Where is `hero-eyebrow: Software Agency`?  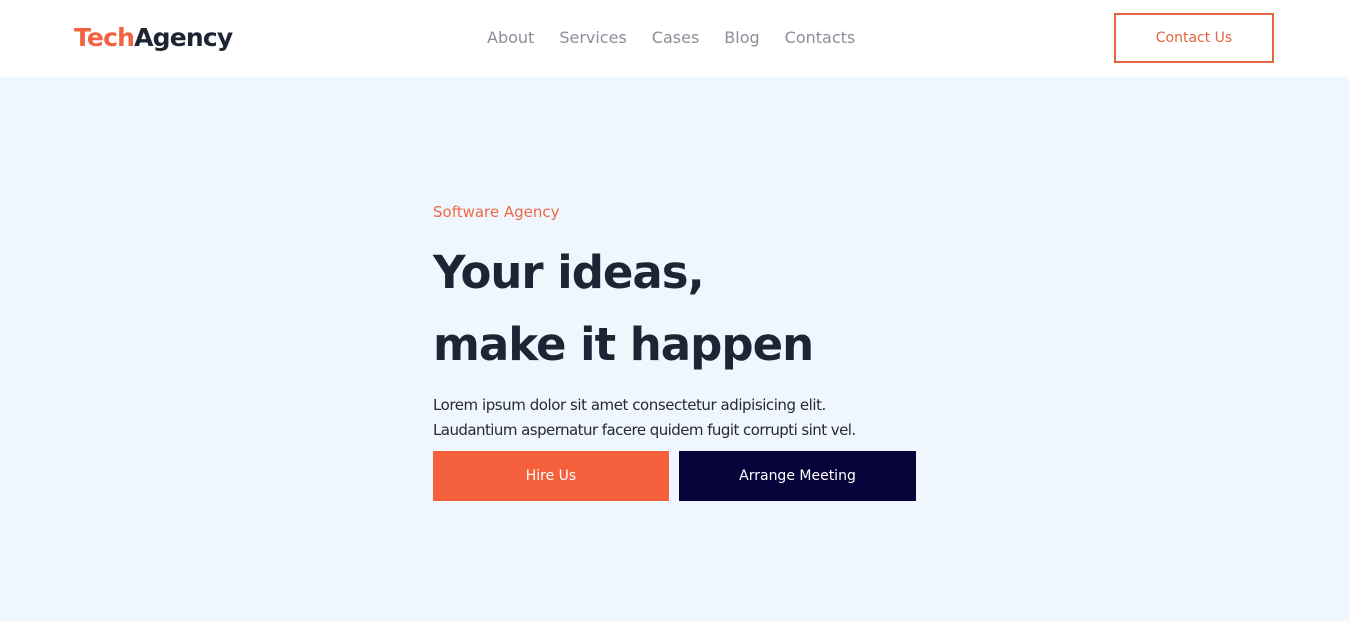
hero-eyebrow: Software Agency is located at coordinates (496, 212).